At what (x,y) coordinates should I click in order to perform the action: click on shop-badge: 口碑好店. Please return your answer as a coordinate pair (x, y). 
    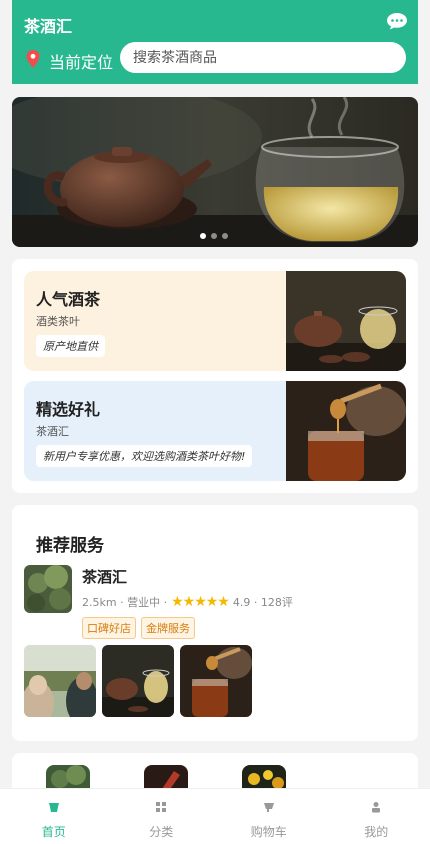
    Looking at the image, I should click on (109, 628).